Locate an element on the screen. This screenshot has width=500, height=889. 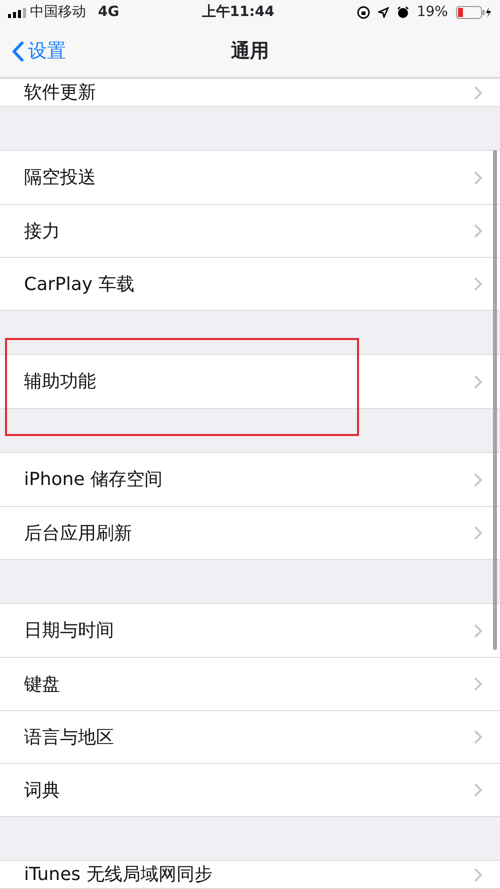
battery-charging-icon is located at coordinates (474, 12).